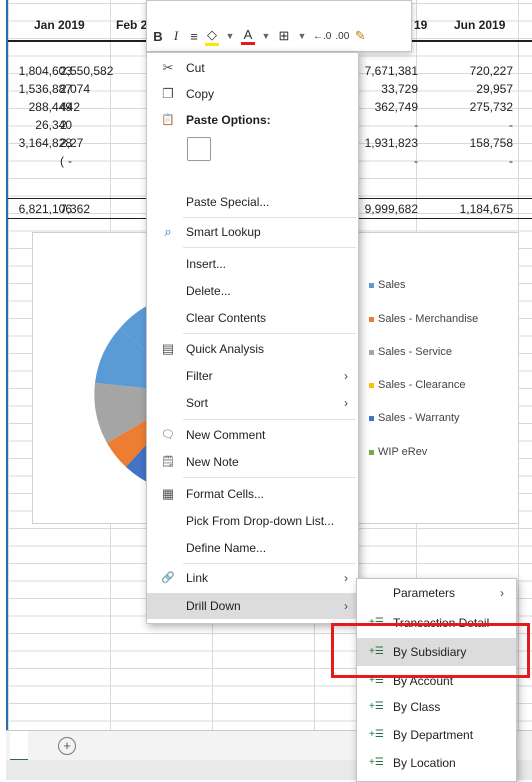 This screenshot has height=782, width=532. I want to click on note-icon: 🗒, so click(168, 462).